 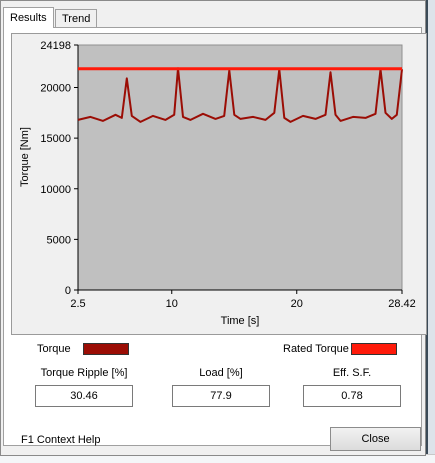 I want to click on y-tick-label: 20000, so click(x=55, y=89).